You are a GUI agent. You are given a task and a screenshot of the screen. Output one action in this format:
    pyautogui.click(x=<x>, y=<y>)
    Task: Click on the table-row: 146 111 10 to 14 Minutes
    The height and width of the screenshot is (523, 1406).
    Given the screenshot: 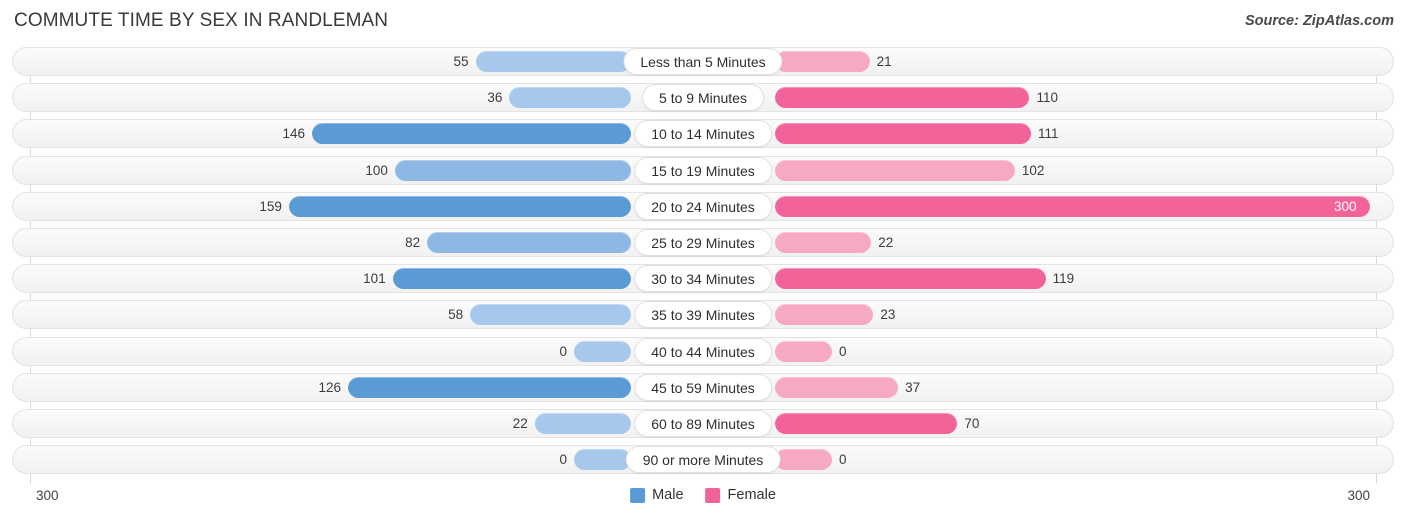 What is the action you would take?
    pyautogui.click(x=703, y=134)
    